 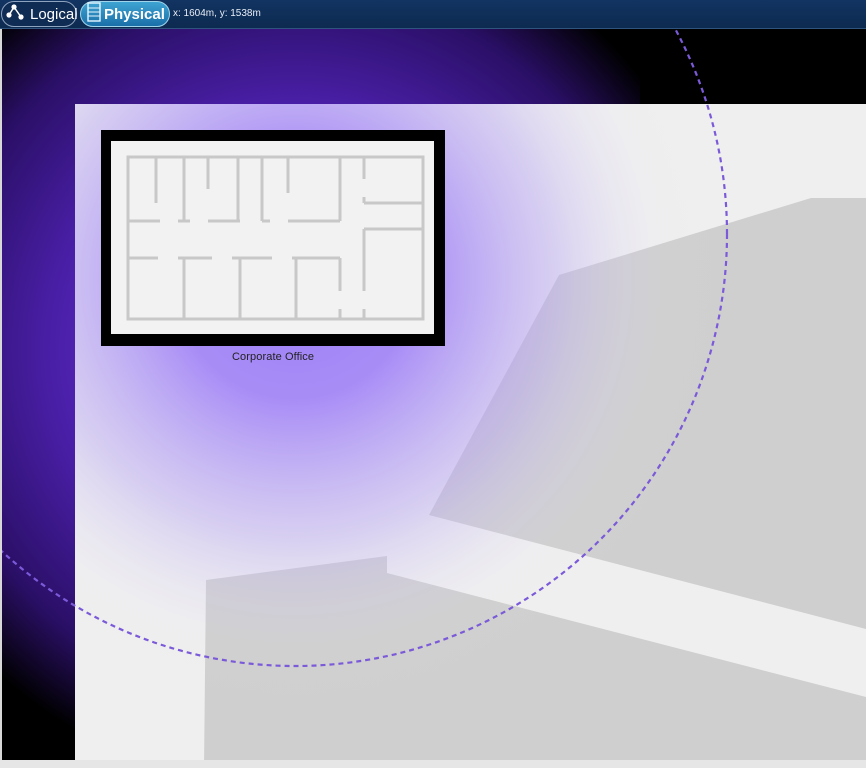 What do you see at coordinates (753, 66) in the screenshot?
I see `outer-dark-area` at bounding box center [753, 66].